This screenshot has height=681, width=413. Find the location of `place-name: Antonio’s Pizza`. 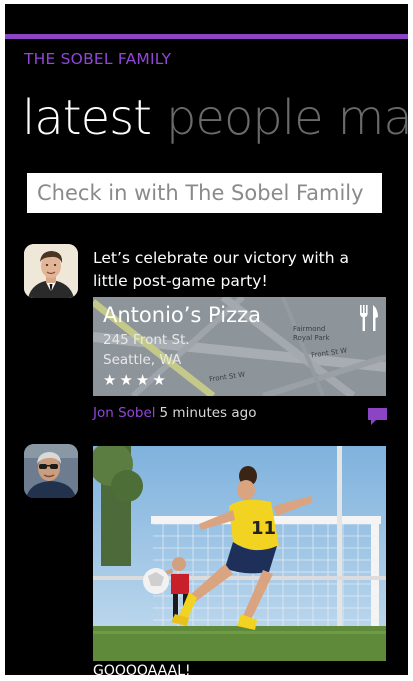

place-name: Antonio’s Pizza is located at coordinates (182, 315).